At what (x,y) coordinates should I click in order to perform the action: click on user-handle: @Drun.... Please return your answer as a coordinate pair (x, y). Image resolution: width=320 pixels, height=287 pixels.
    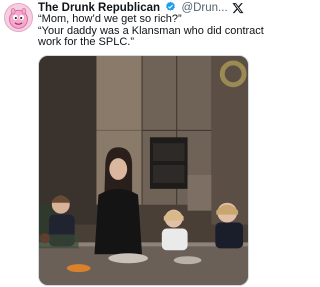
    Looking at the image, I should click on (204, 8).